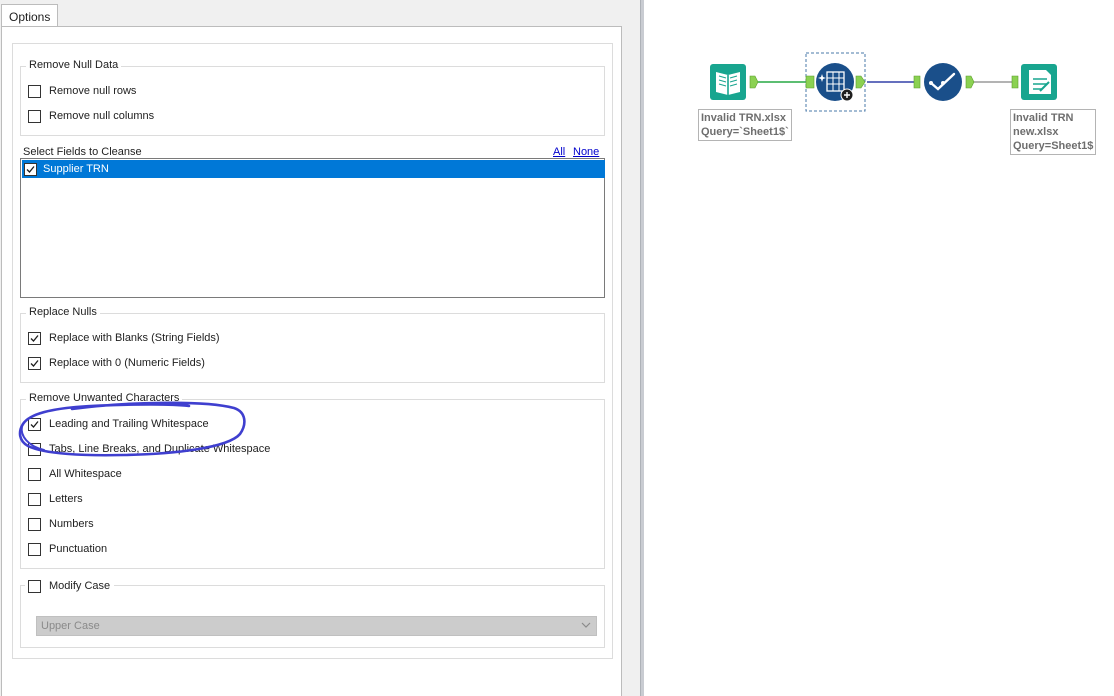 The image size is (1114, 696). I want to click on numbers-checkbox, so click(34, 524).